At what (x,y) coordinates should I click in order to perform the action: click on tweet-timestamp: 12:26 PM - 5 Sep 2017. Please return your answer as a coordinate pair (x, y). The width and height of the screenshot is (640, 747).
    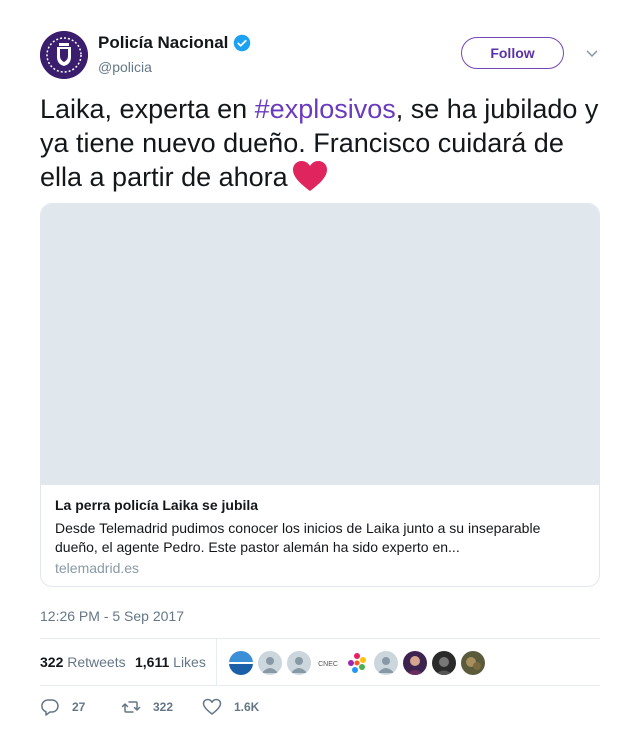
    Looking at the image, I should click on (112, 616).